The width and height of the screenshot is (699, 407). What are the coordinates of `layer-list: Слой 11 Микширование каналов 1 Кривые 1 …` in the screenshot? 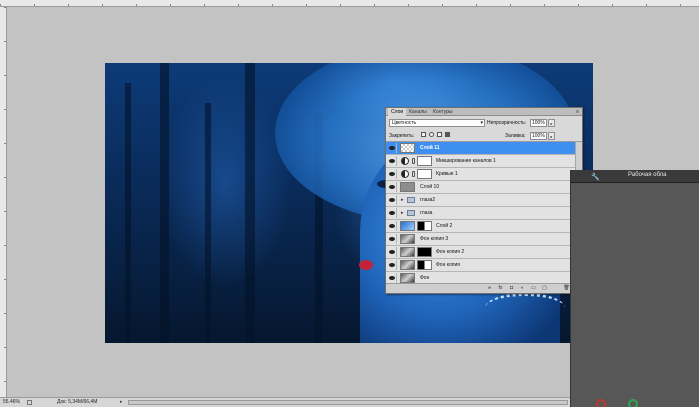 It's located at (481, 213).